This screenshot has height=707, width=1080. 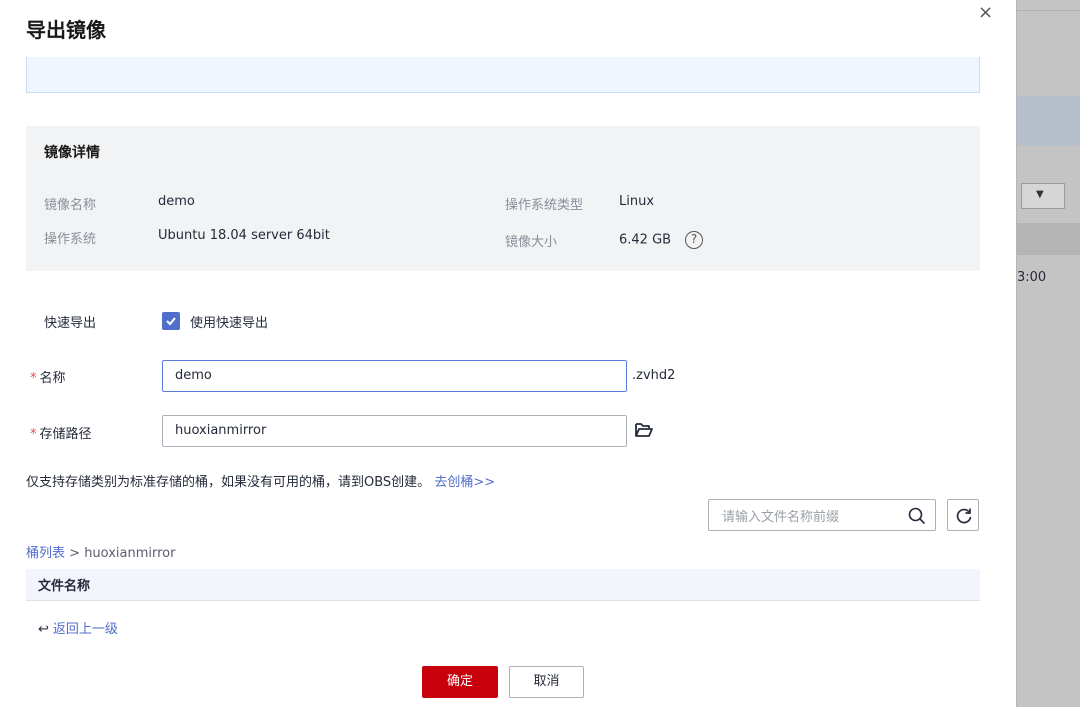 I want to click on help-icon: ?, so click(x=694, y=240).